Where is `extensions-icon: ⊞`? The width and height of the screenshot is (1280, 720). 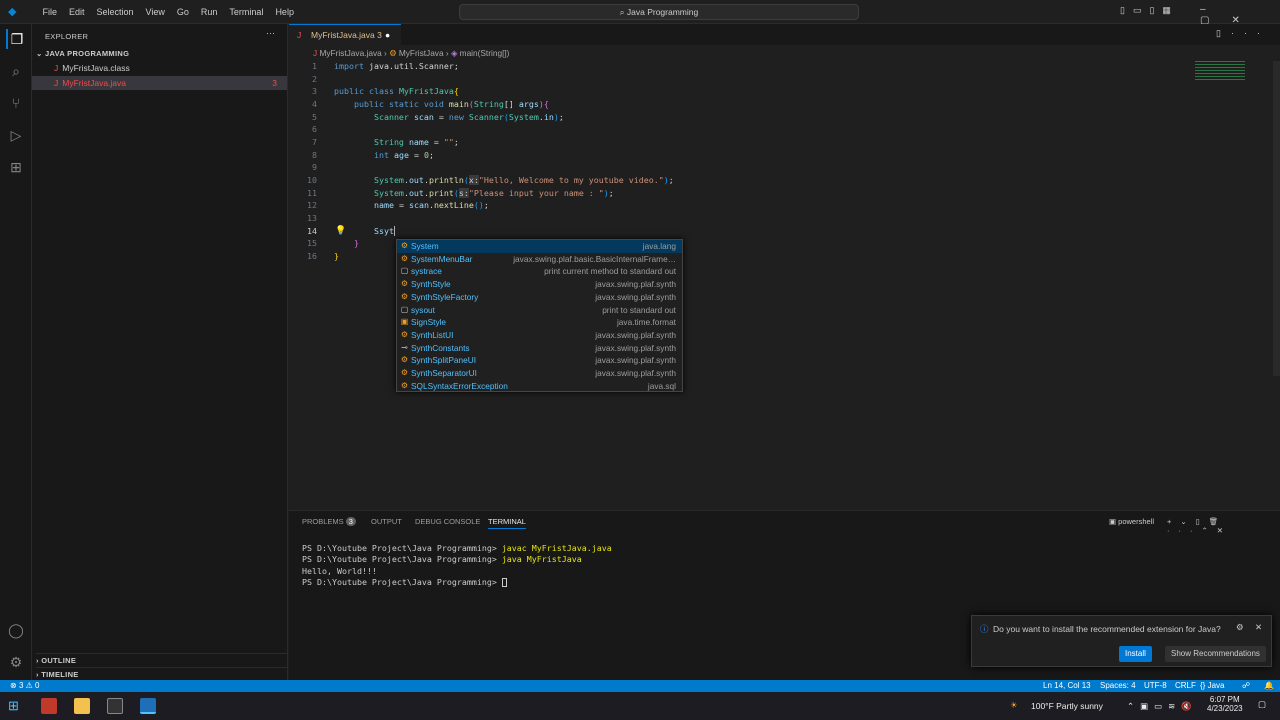
extensions-icon: ⊞ is located at coordinates (16, 167).